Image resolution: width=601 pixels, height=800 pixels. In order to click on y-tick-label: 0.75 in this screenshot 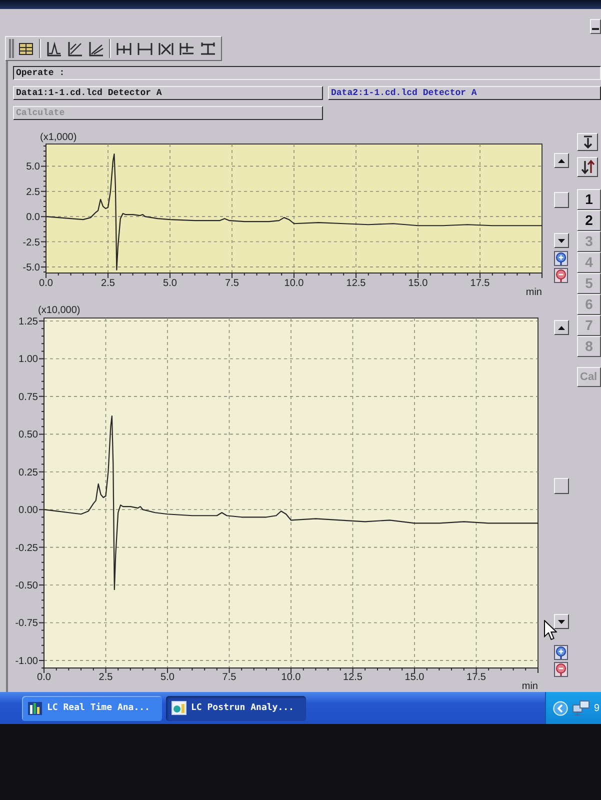, I will do `click(28, 397)`.